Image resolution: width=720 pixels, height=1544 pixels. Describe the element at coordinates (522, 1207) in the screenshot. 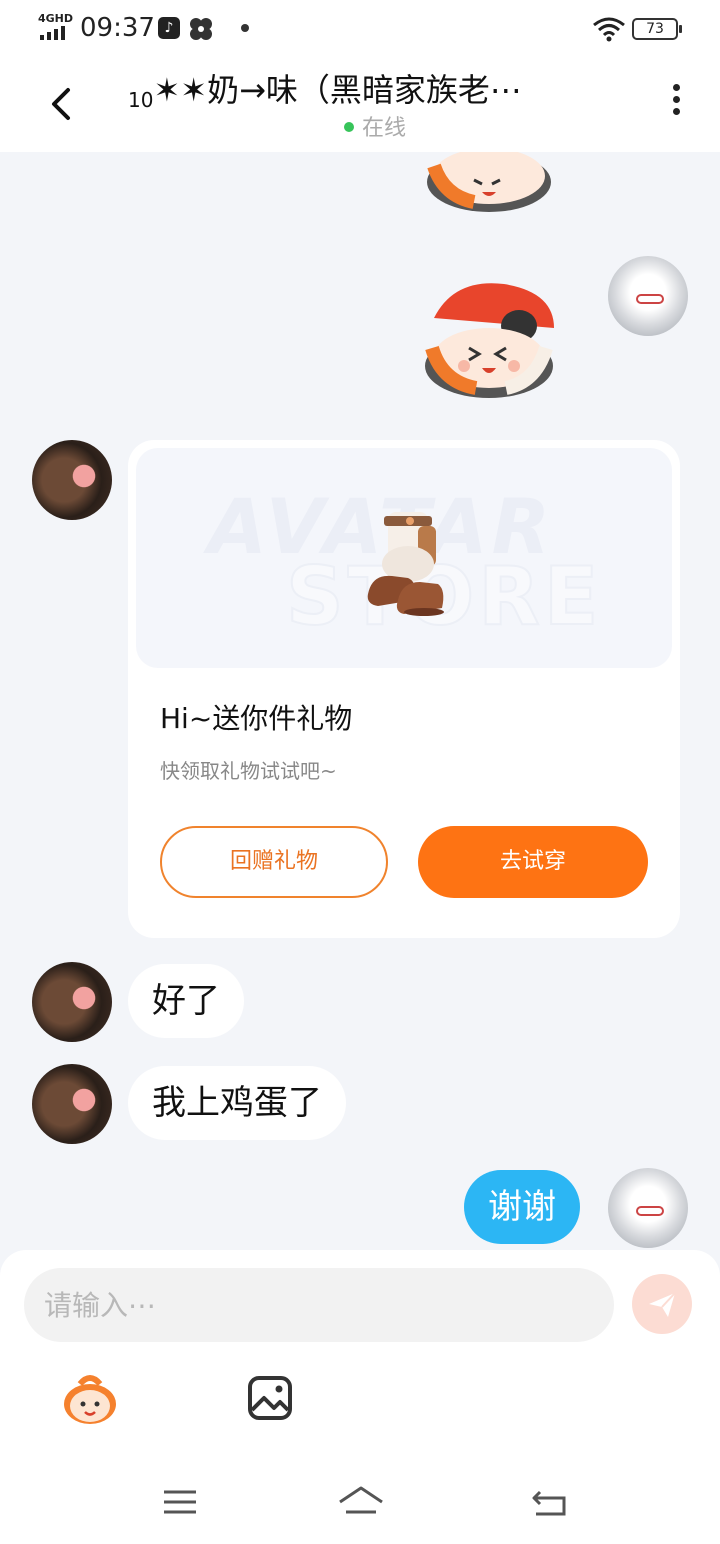

I see `message-bubble: 谢谢` at that location.